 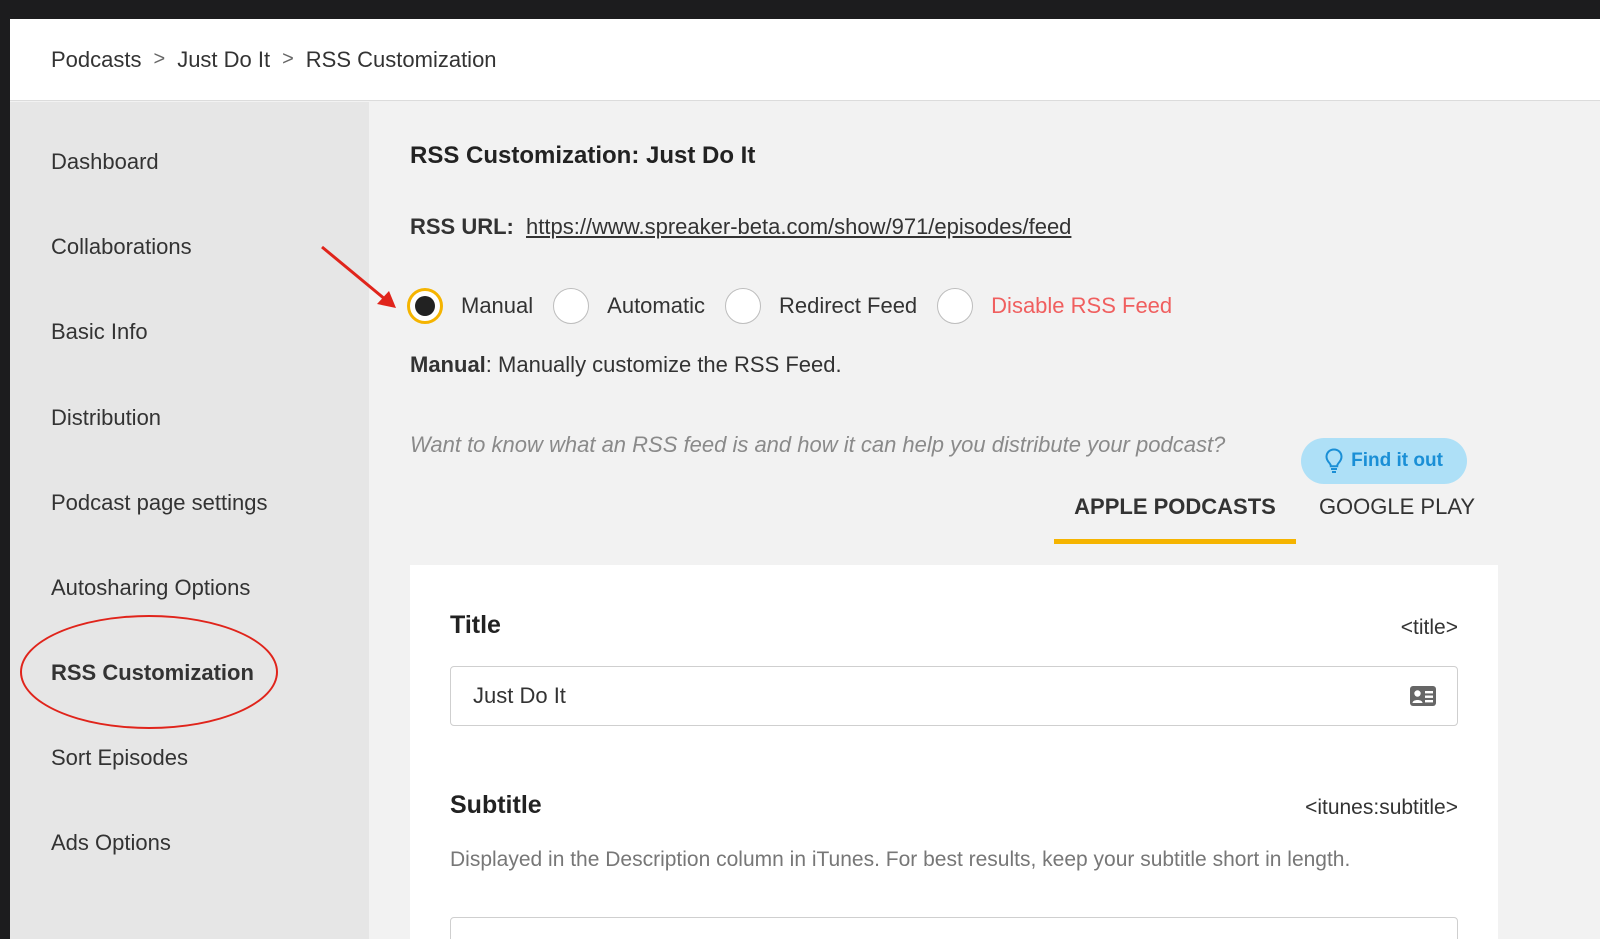 I want to click on subtitle-field-label: Subtitle, so click(x=496, y=805).